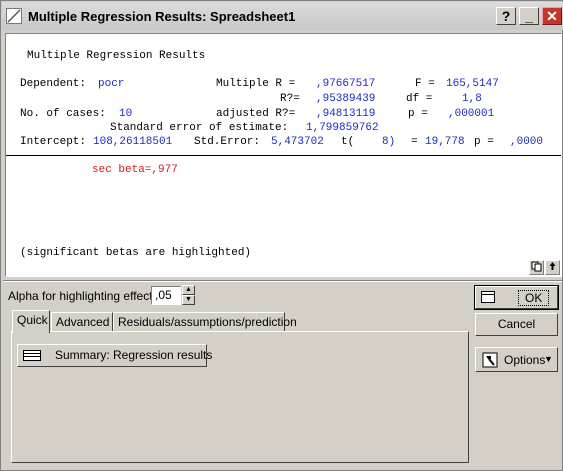 The width and height of the screenshot is (563, 471). What do you see at coordinates (126, 114) in the screenshot?
I see `cases-value: 10` at bounding box center [126, 114].